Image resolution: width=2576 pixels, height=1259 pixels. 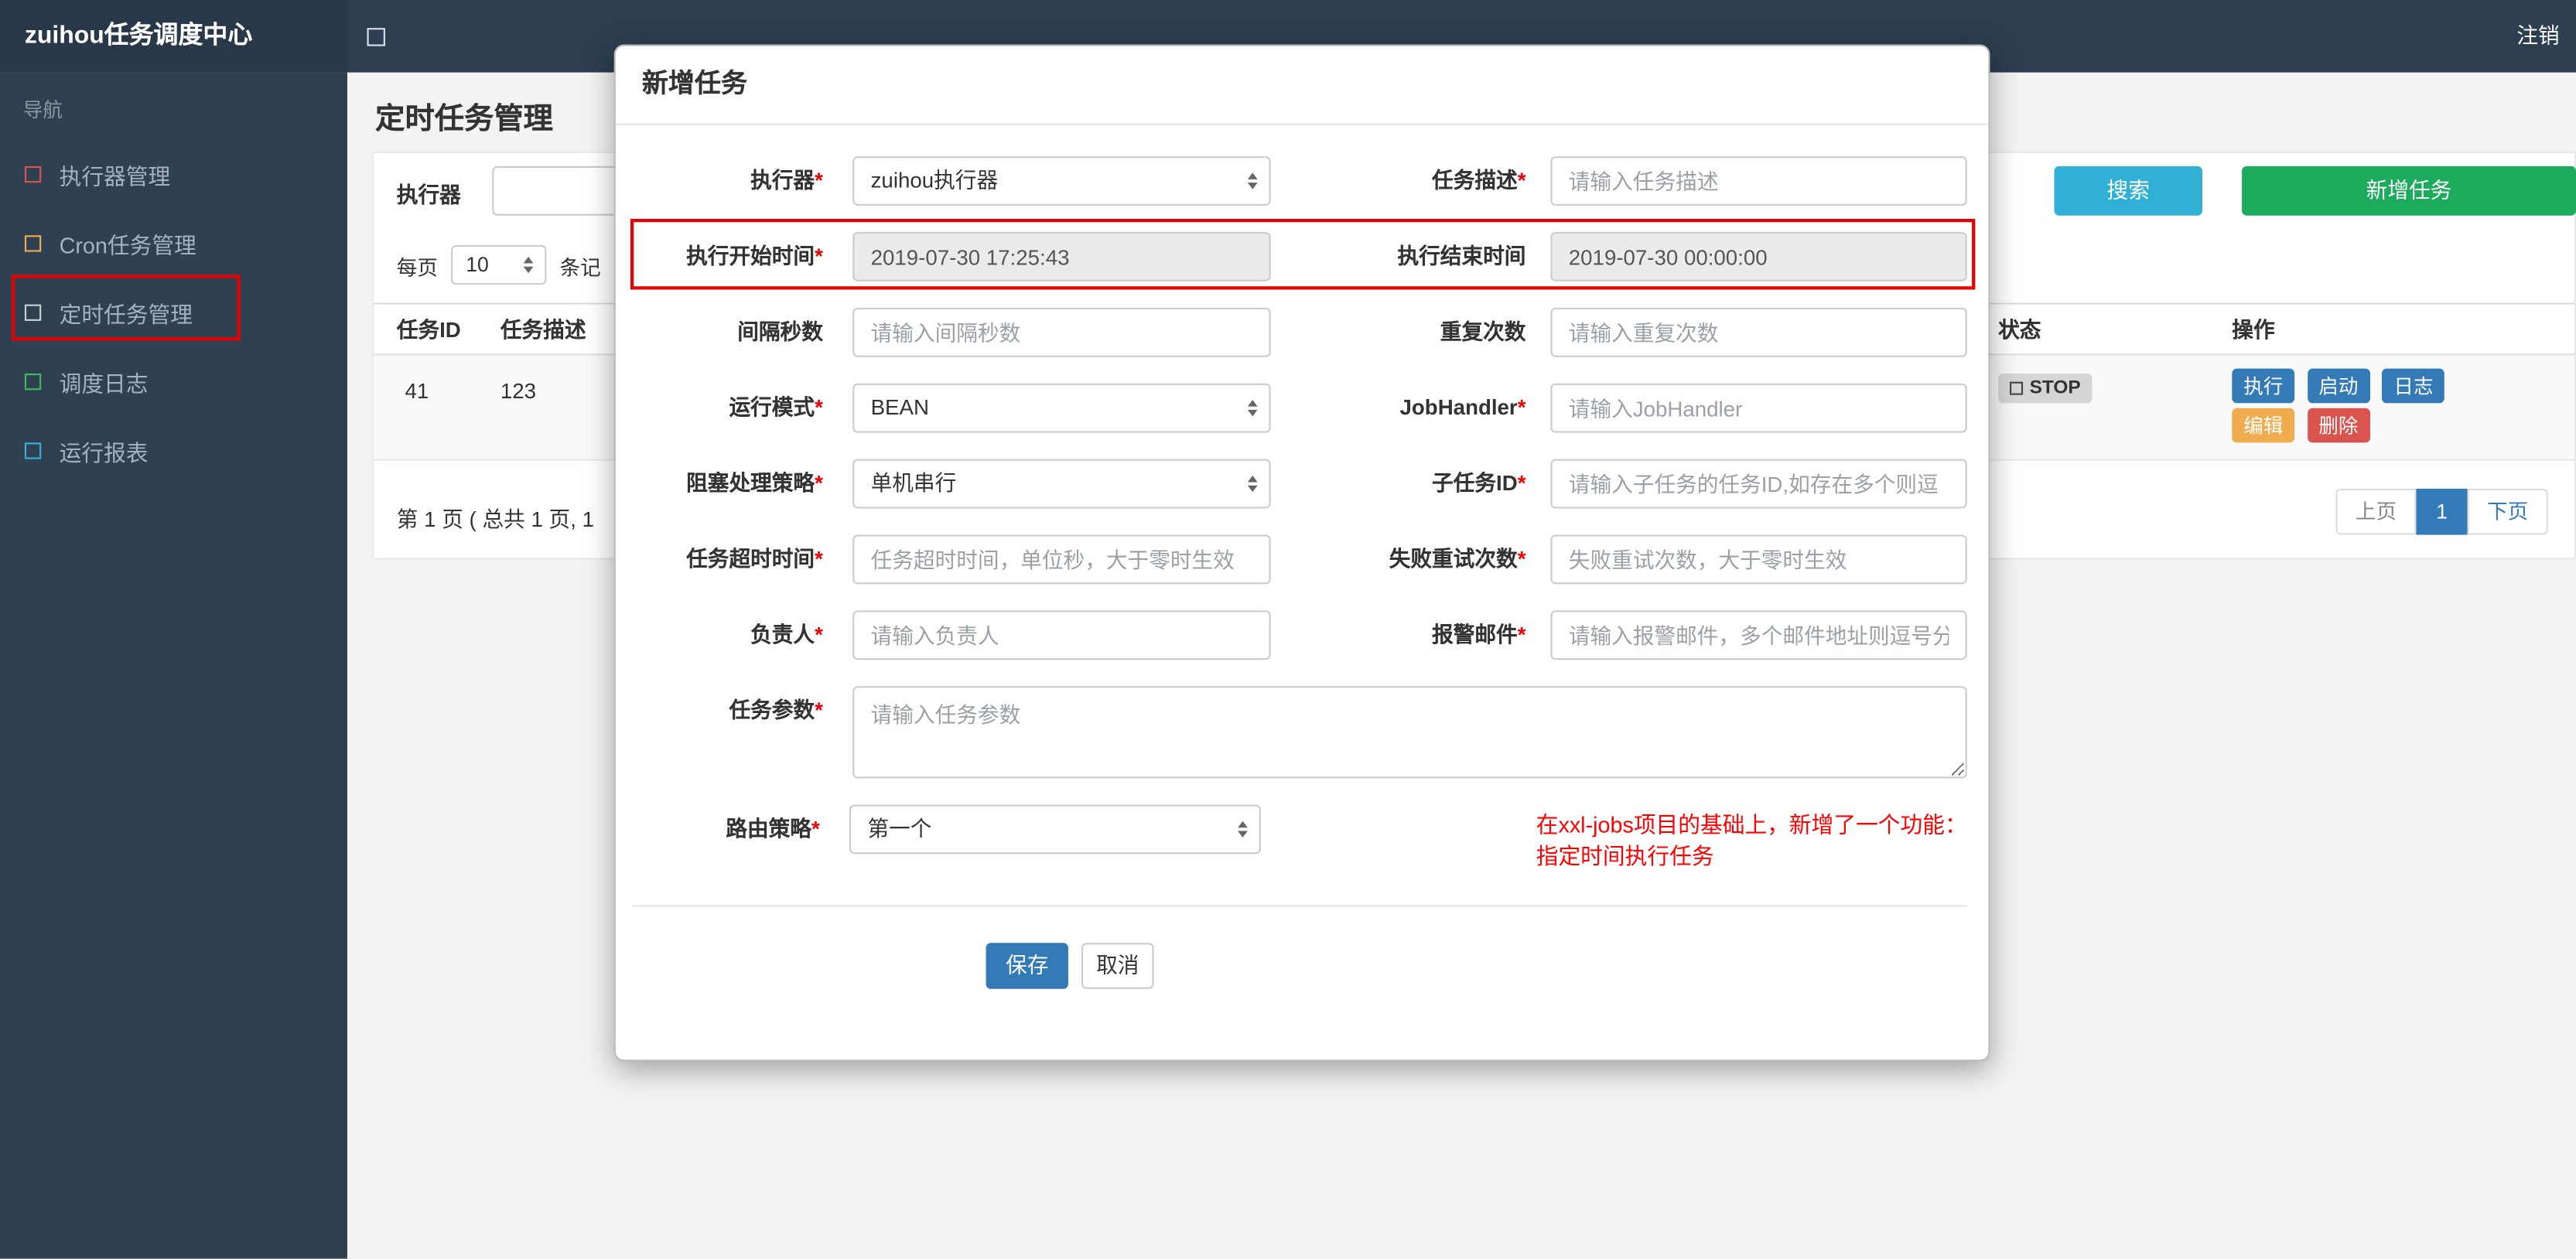 I want to click on start-button: 启动, so click(x=2338, y=386).